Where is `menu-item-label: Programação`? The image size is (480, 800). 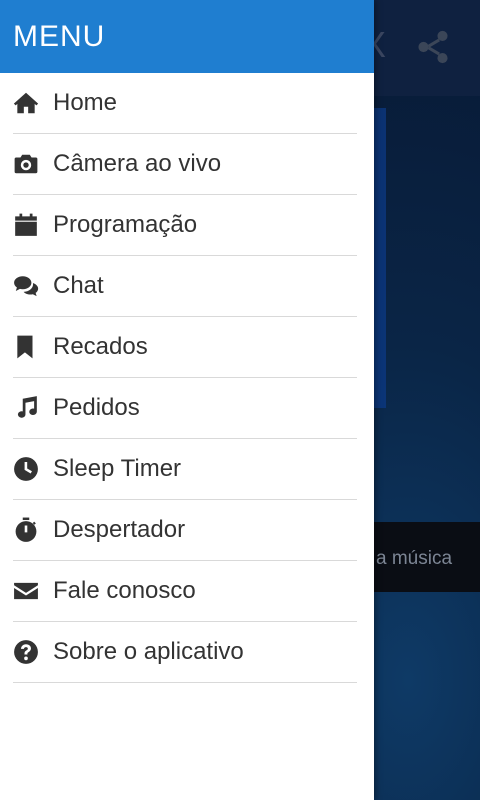 menu-item-label: Programação is located at coordinates (125, 224).